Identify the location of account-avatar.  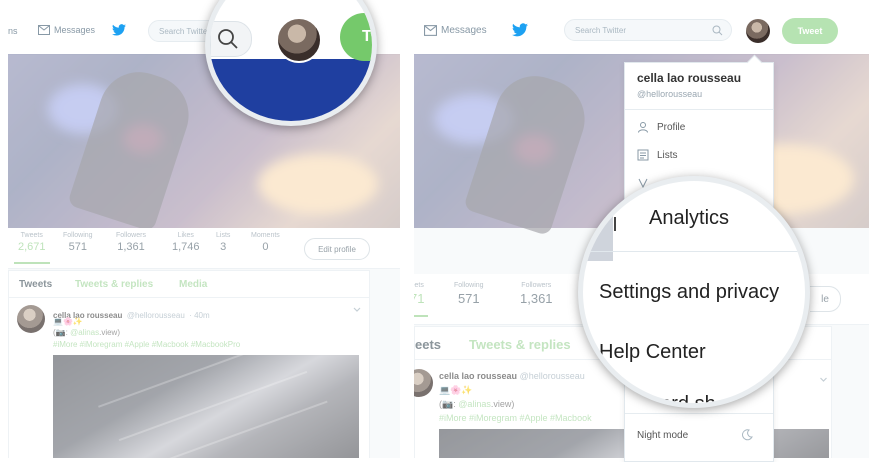
(758, 31).